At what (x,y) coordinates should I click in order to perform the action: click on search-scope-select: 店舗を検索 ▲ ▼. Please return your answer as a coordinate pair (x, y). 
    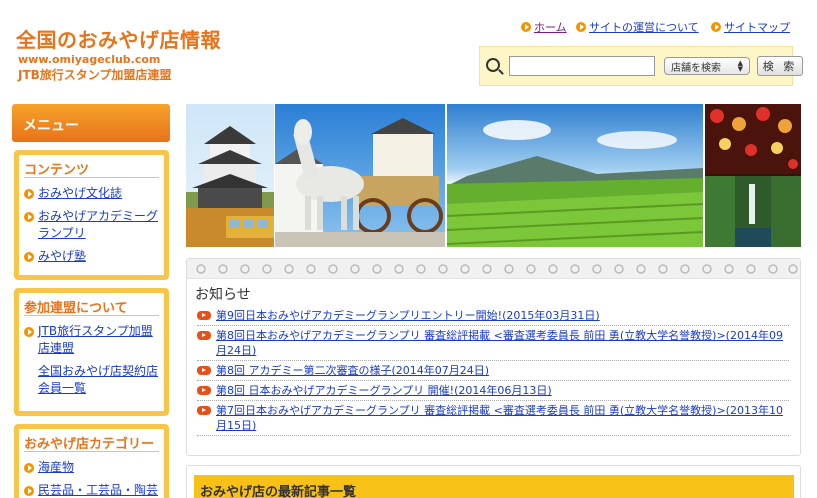
    Looking at the image, I should click on (707, 66).